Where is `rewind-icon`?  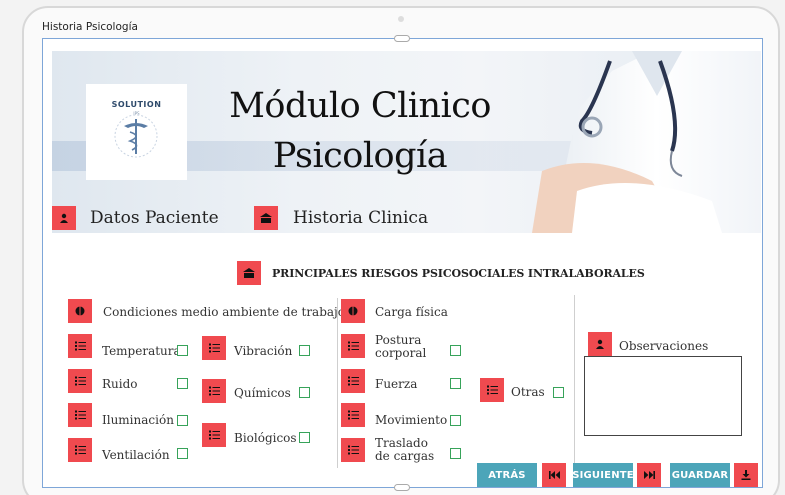 rewind-icon is located at coordinates (554, 475).